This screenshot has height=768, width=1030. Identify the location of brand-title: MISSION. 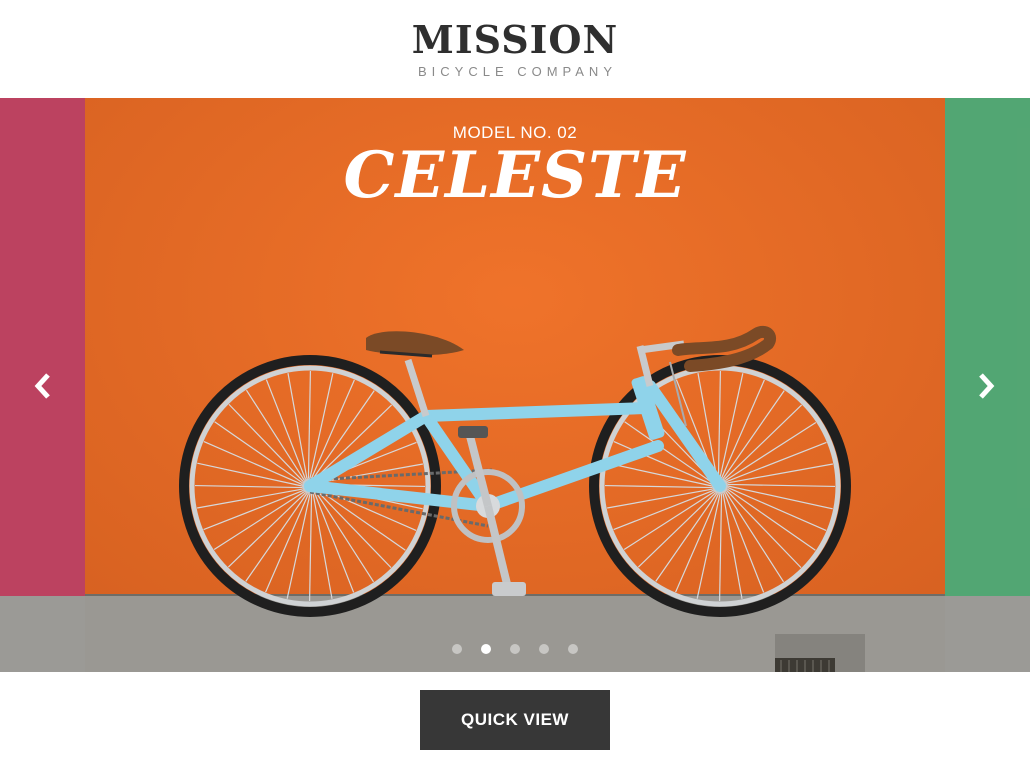
(515, 39).